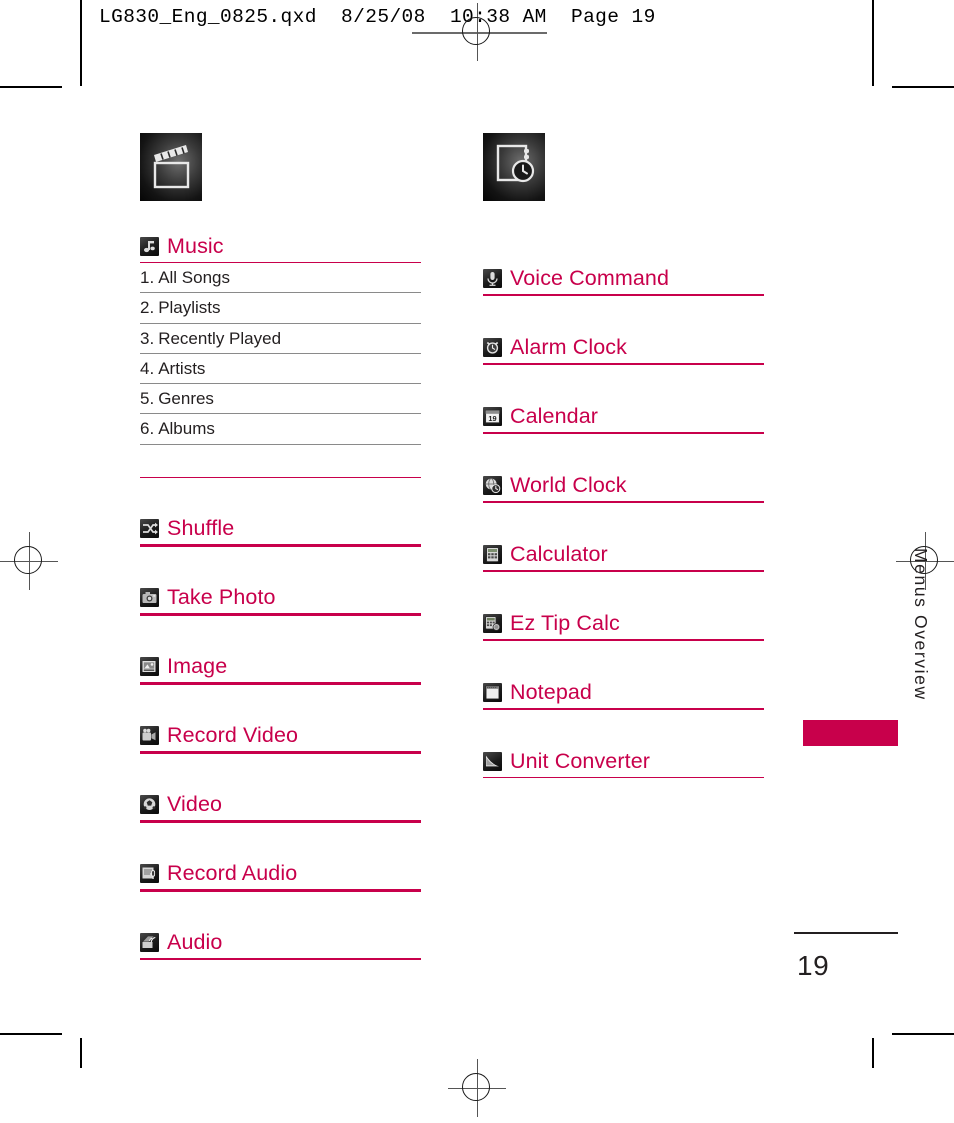 The height and width of the screenshot is (1123, 954). Describe the element at coordinates (280, 787) in the screenshot. I see `menu-entry-video: Video` at that location.